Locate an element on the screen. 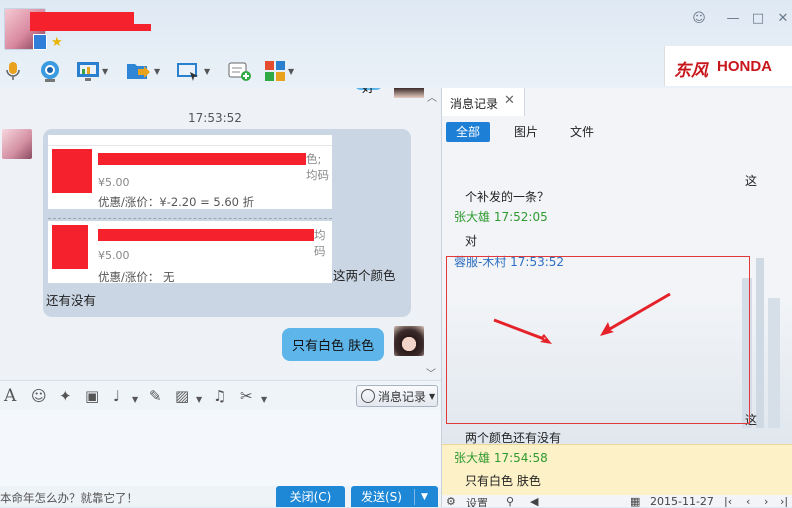 Image resolution: width=792 pixels, height=508 pixels. product-discount: 优惠/涨价：¥-2.20 = 5.60 折 is located at coordinates (176, 202).